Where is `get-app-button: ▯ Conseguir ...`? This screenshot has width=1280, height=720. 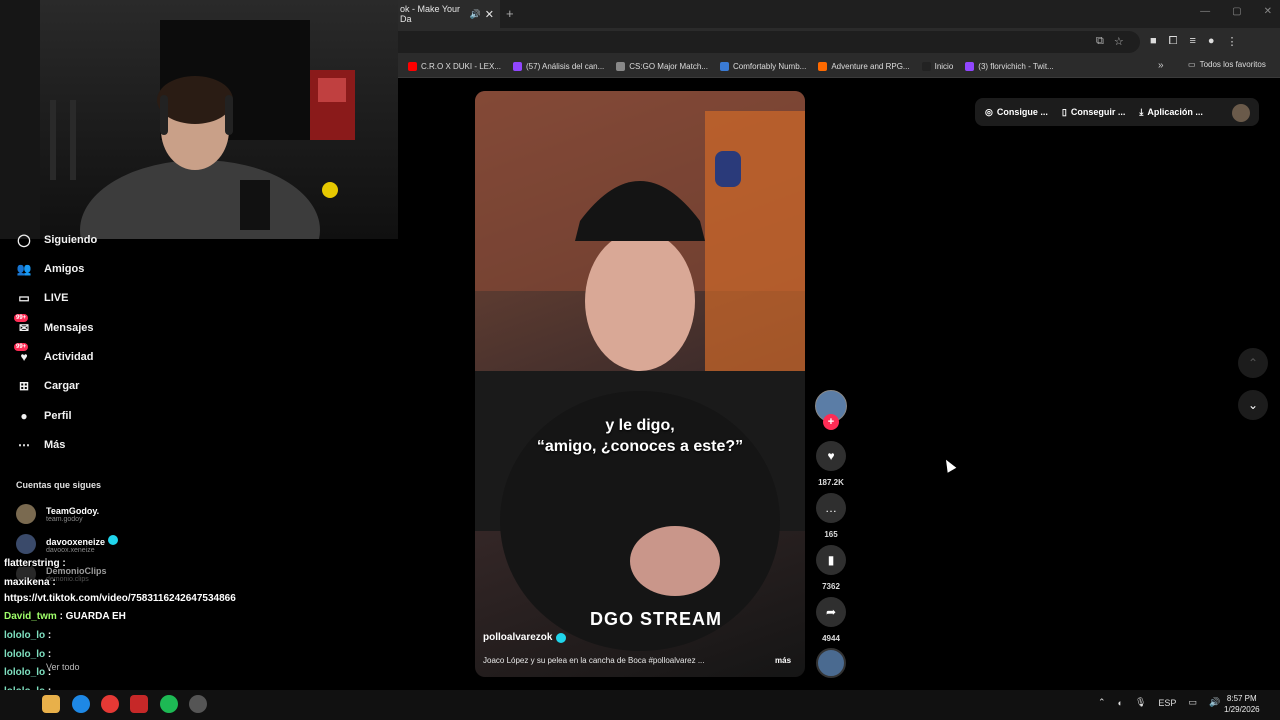 get-app-button: ▯ Conseguir ... is located at coordinates (1093, 112).